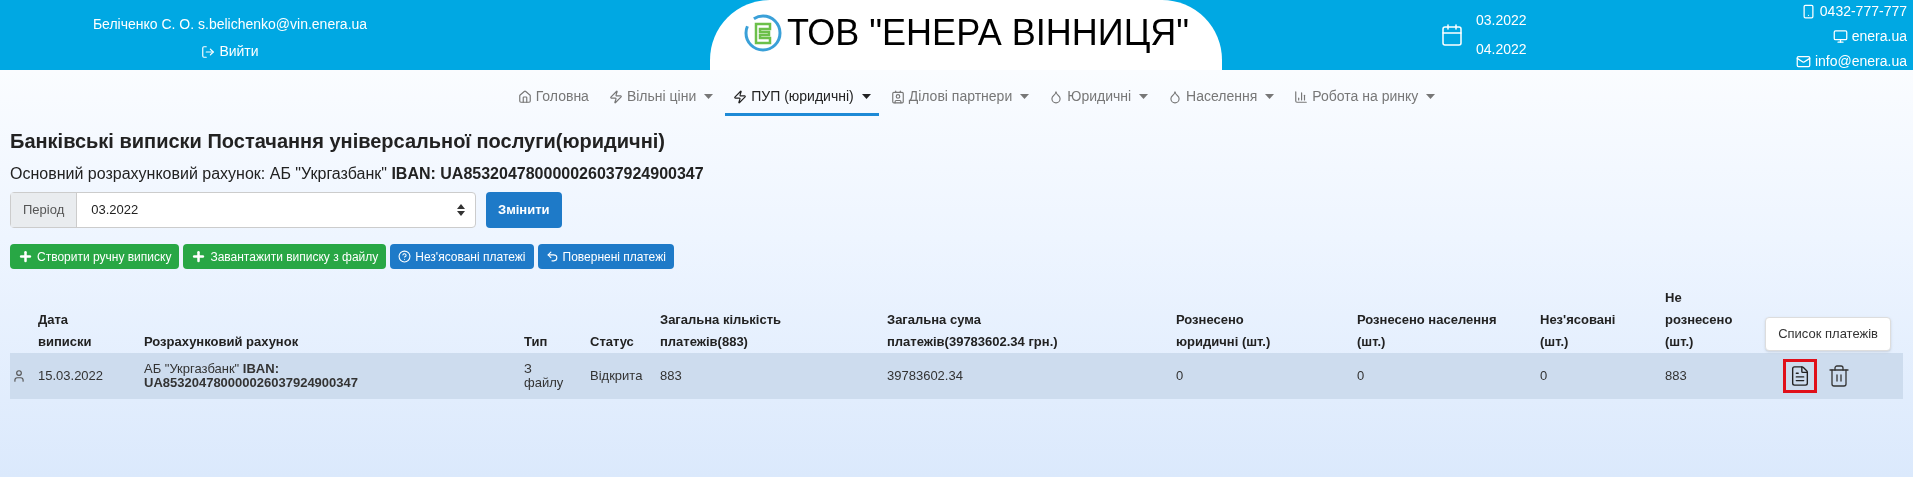 The image size is (1913, 477). I want to click on user-info: Беліченко С. О. s.belichenko@vin.enera.ua, so click(230, 24).